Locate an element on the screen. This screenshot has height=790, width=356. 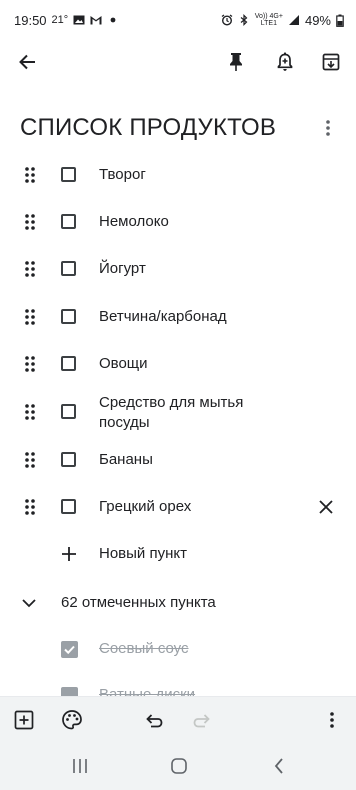
checked-item: Ватные диски is located at coordinates (178, 686).